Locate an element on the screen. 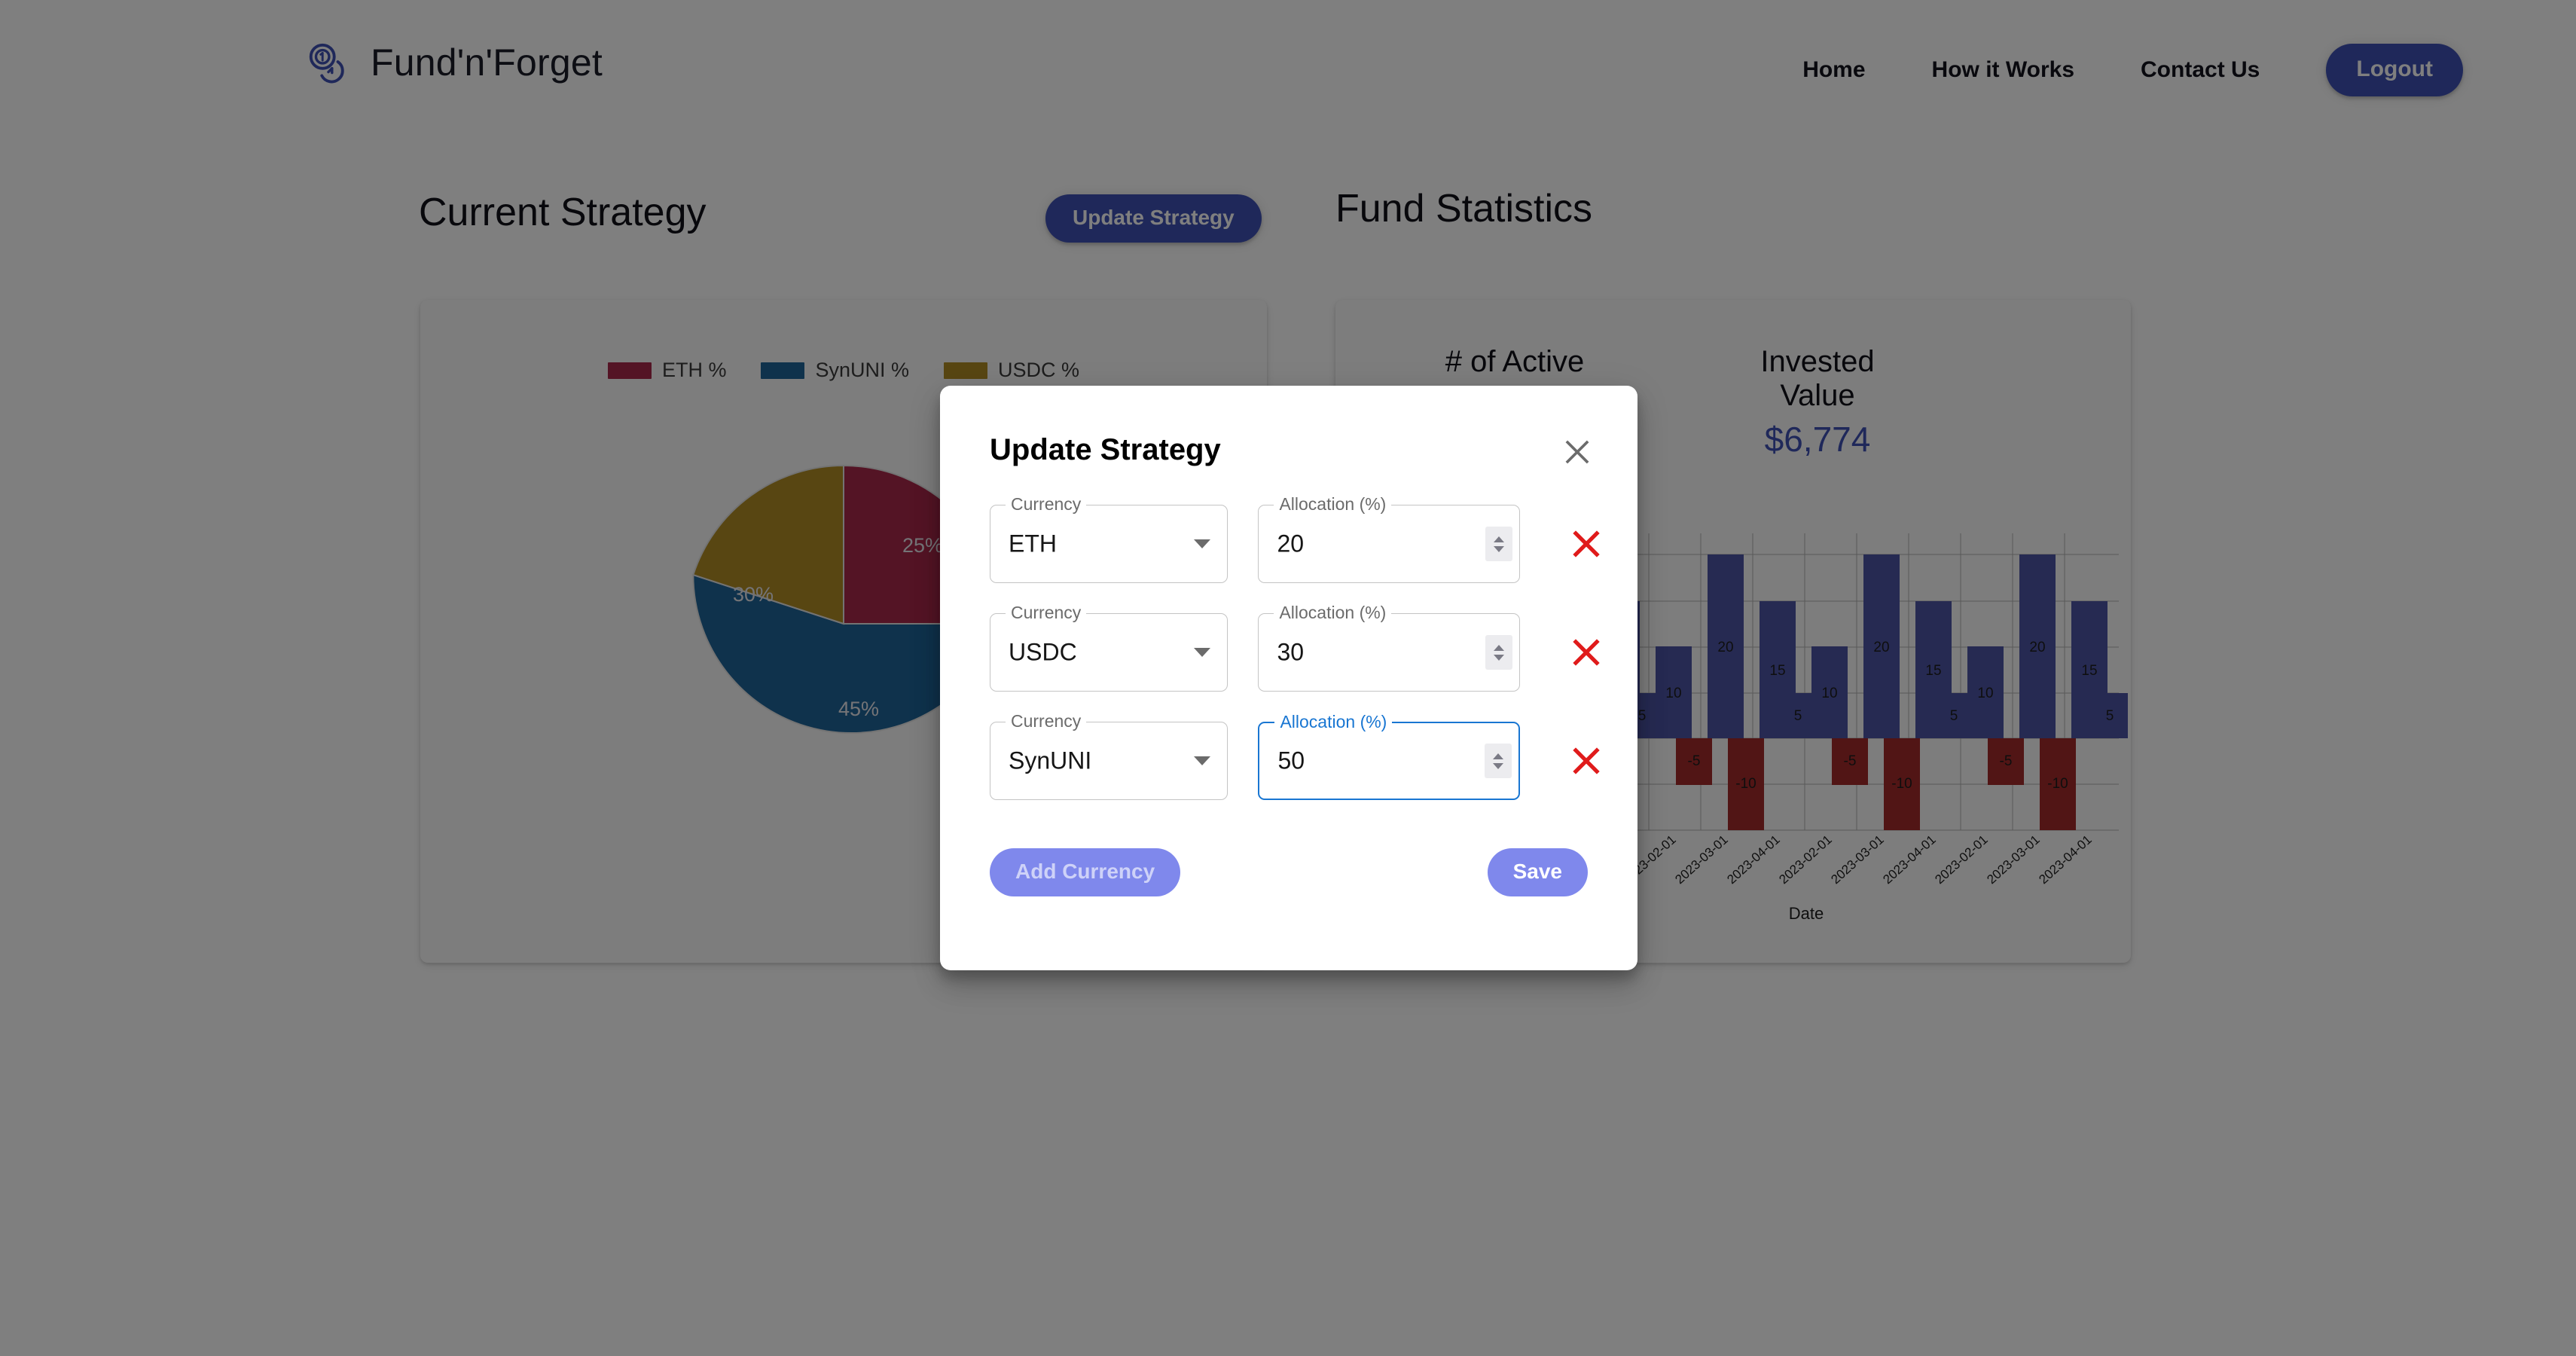 The height and width of the screenshot is (1356, 2576). allocation-row: Currency SynUNI Allocation (%) 50 is located at coordinates (1300, 756).